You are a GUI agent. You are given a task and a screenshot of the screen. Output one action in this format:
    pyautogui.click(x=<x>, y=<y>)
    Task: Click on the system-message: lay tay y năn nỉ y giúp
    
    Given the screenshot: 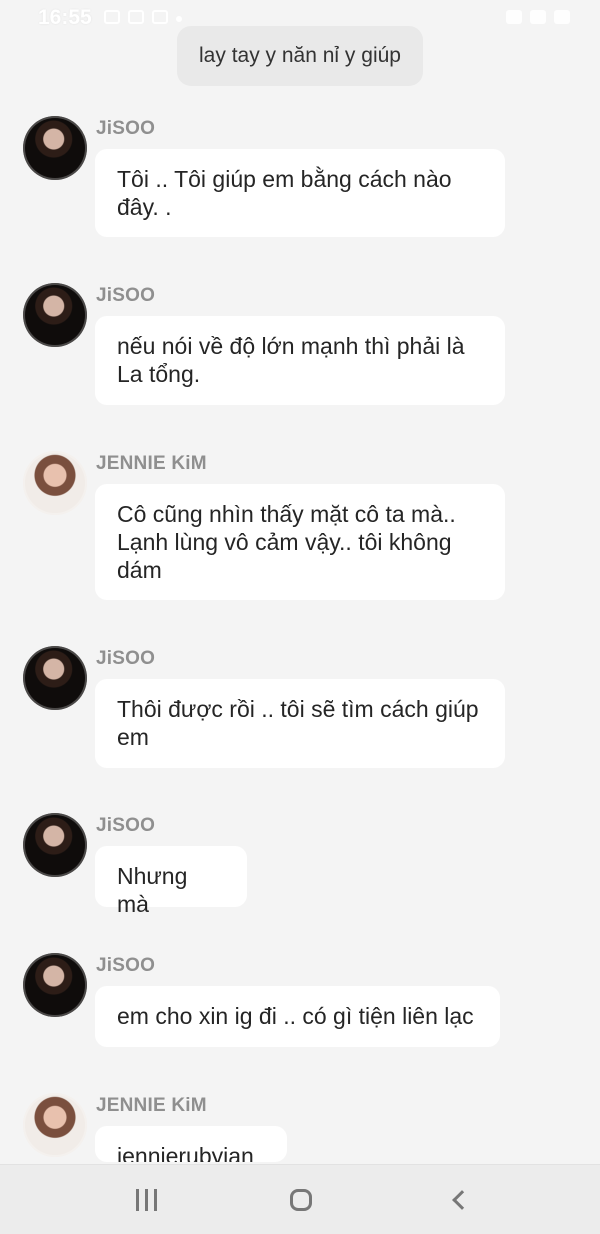 What is the action you would take?
    pyautogui.click(x=300, y=56)
    